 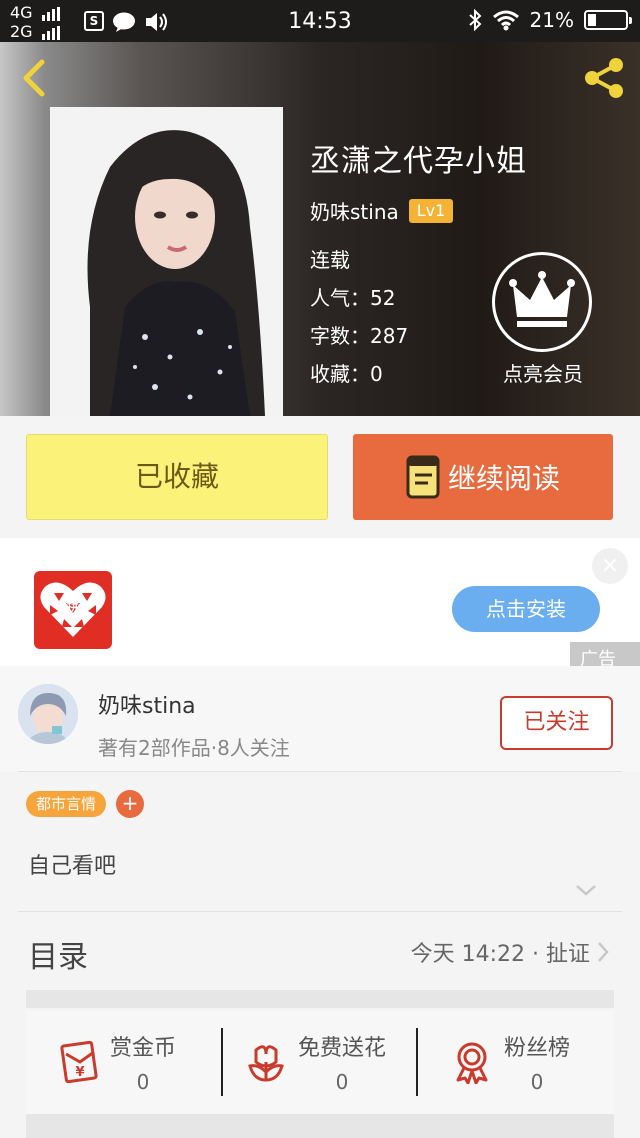 I want to click on add-tag-button: +, so click(x=130, y=804).